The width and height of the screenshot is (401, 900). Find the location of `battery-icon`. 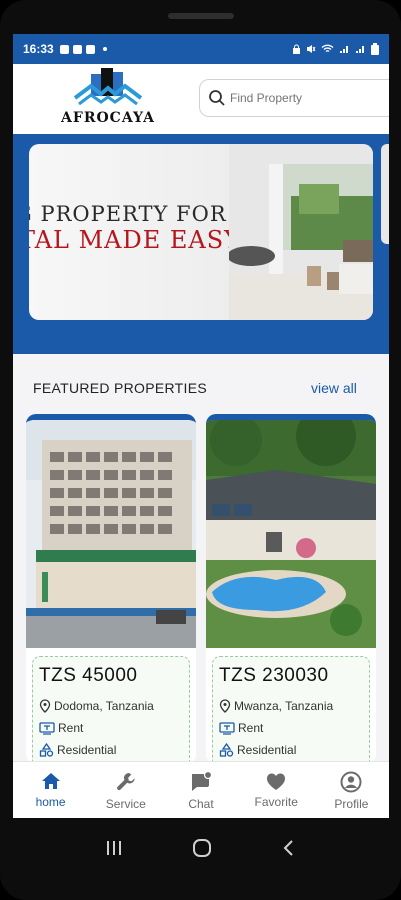

battery-icon is located at coordinates (375, 49).